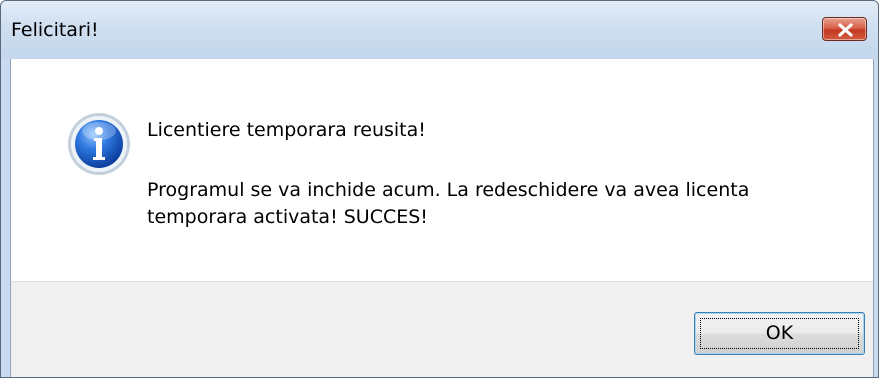 The height and width of the screenshot is (378, 879). What do you see at coordinates (99, 144) in the screenshot?
I see `information-icon` at bounding box center [99, 144].